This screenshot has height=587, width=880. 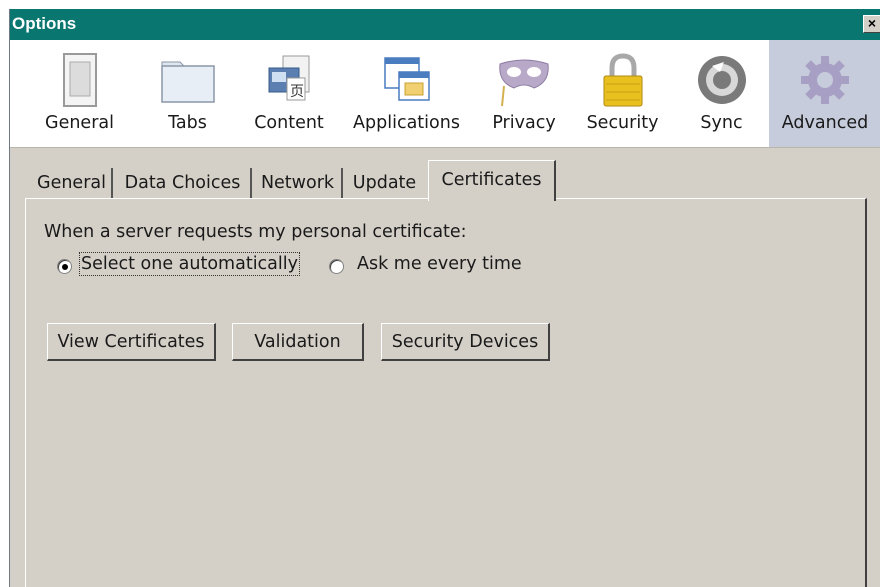 I want to click on radio-ask-every-time, so click(x=336, y=266).